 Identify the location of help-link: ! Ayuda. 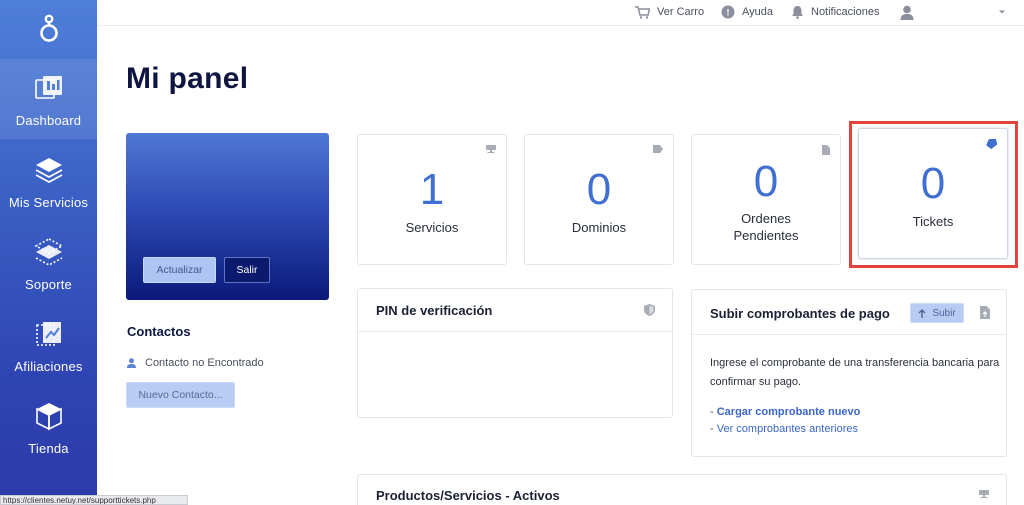
(747, 12).